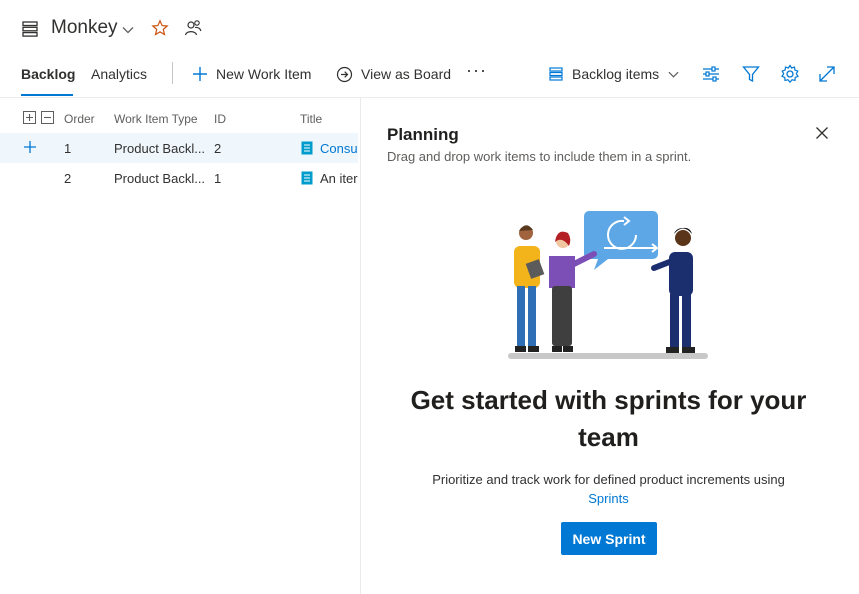 The image size is (859, 594). I want to click on panel-title: Planning, so click(423, 134).